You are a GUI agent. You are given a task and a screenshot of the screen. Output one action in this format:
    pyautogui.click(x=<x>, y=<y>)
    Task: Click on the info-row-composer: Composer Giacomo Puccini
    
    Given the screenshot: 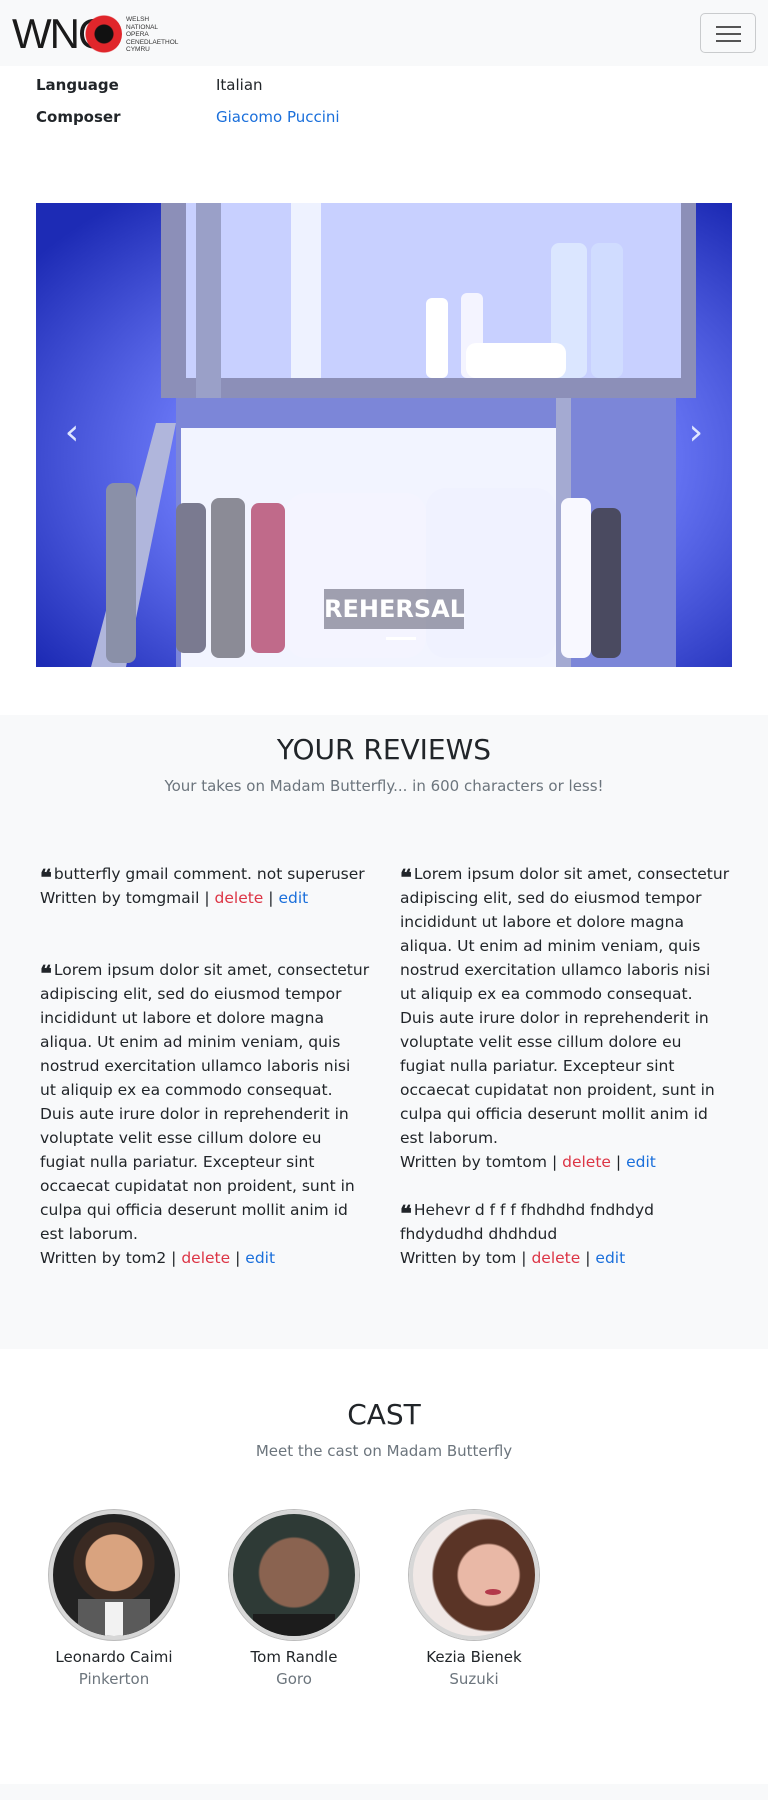 What is the action you would take?
    pyautogui.click(x=286, y=124)
    